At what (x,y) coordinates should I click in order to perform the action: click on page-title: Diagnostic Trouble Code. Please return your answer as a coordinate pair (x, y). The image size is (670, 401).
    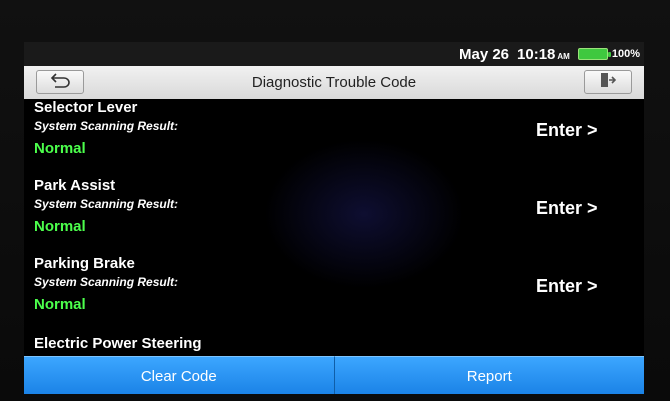
    Looking at the image, I should click on (334, 82).